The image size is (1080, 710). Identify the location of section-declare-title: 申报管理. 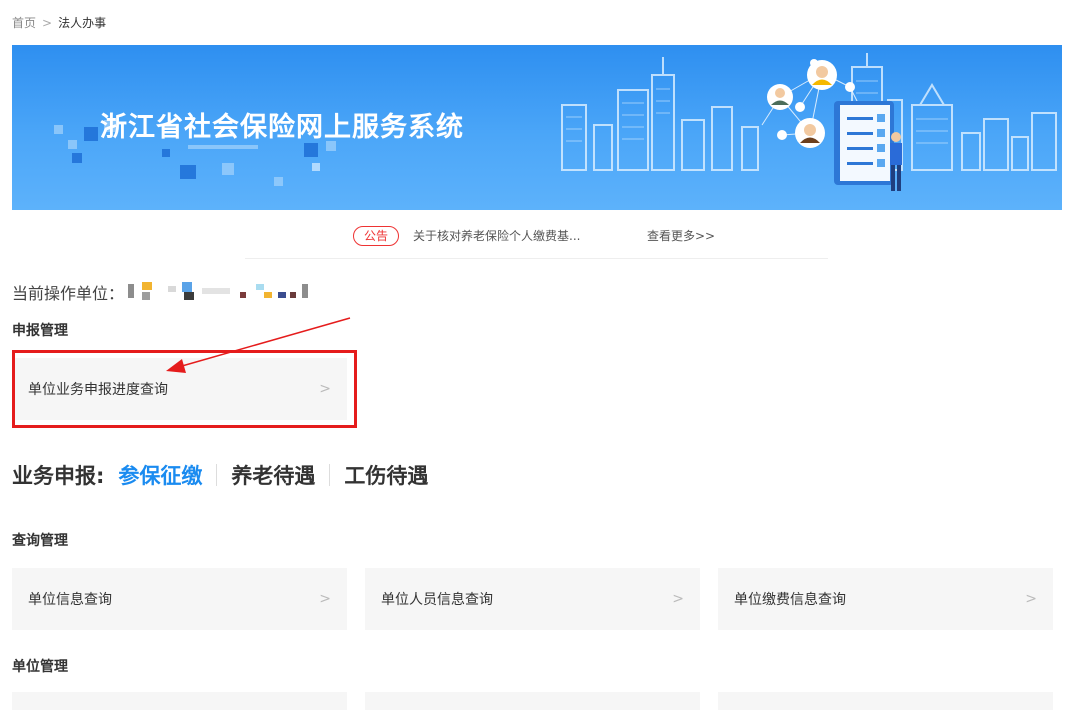
(40, 331).